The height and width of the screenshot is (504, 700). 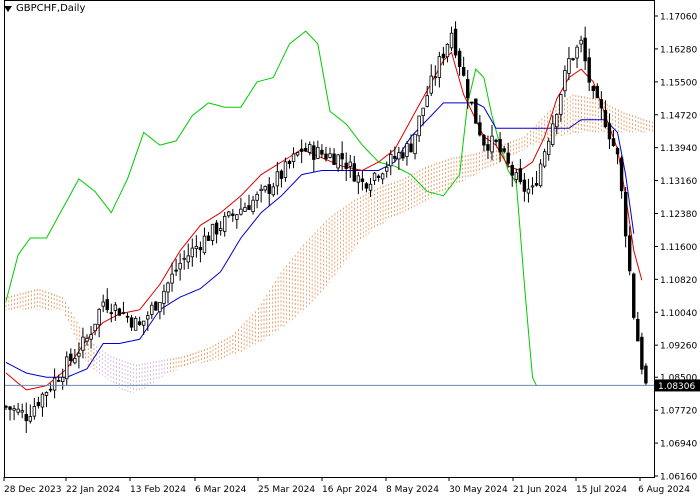 I want to click on x-tick-label: 16 Apr 2024, so click(x=350, y=490).